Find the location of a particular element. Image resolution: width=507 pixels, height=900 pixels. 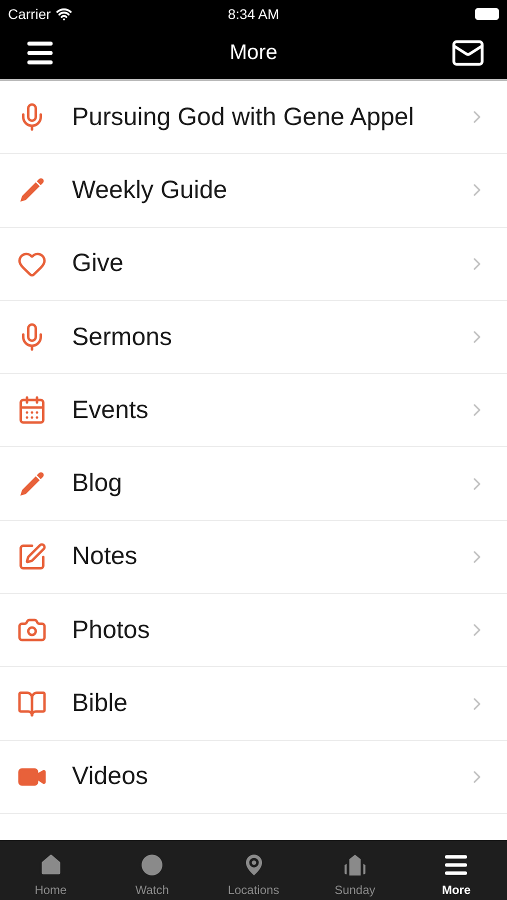

wifi-icon is located at coordinates (64, 14).